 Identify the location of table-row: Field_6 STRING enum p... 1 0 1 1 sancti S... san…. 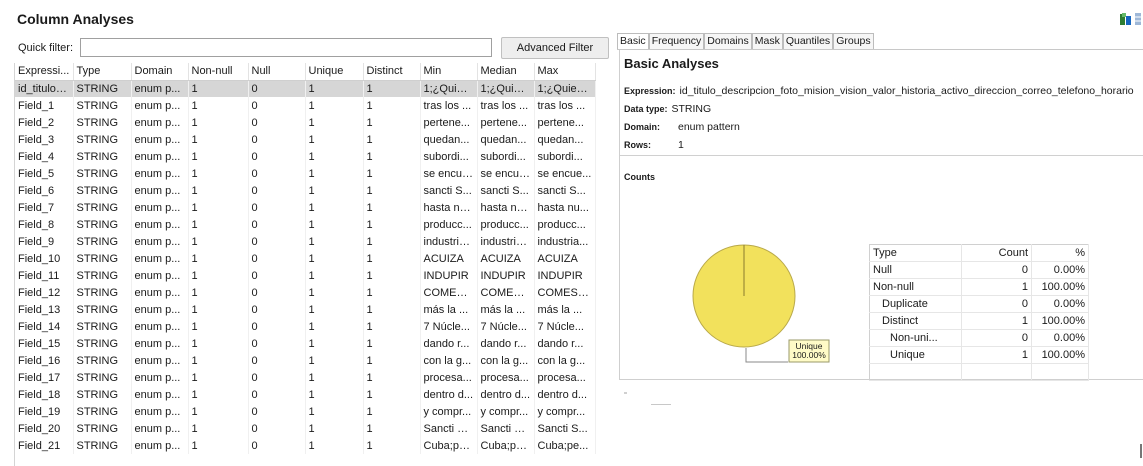
(305, 190).